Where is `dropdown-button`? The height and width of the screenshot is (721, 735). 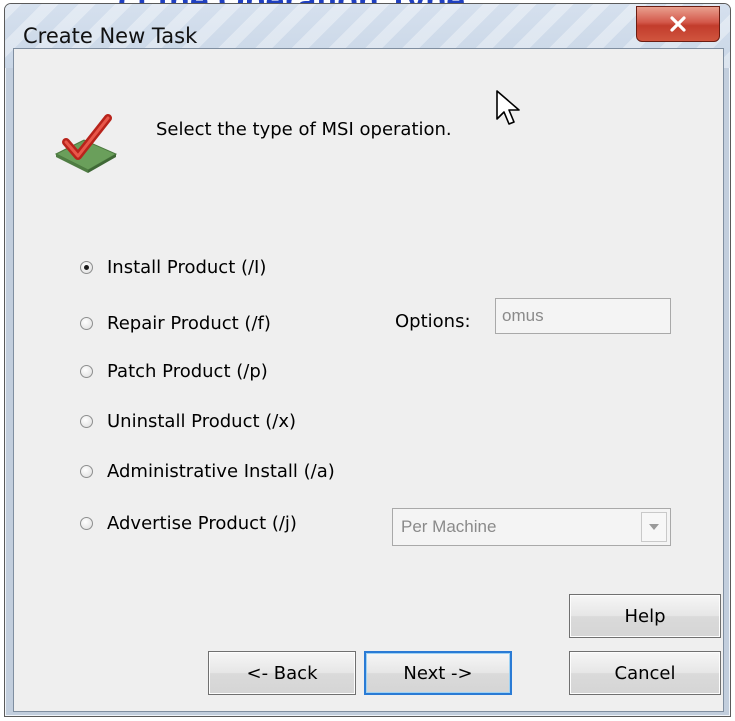
dropdown-button is located at coordinates (654, 527).